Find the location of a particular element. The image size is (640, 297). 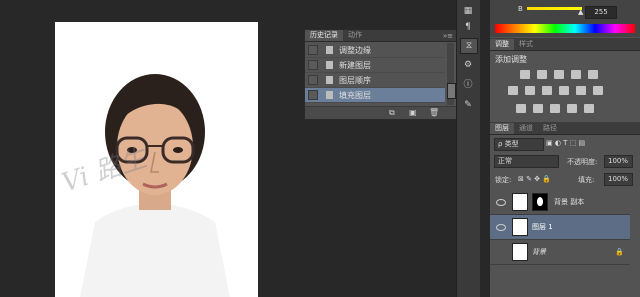

color-slider is located at coordinates (554, 8).